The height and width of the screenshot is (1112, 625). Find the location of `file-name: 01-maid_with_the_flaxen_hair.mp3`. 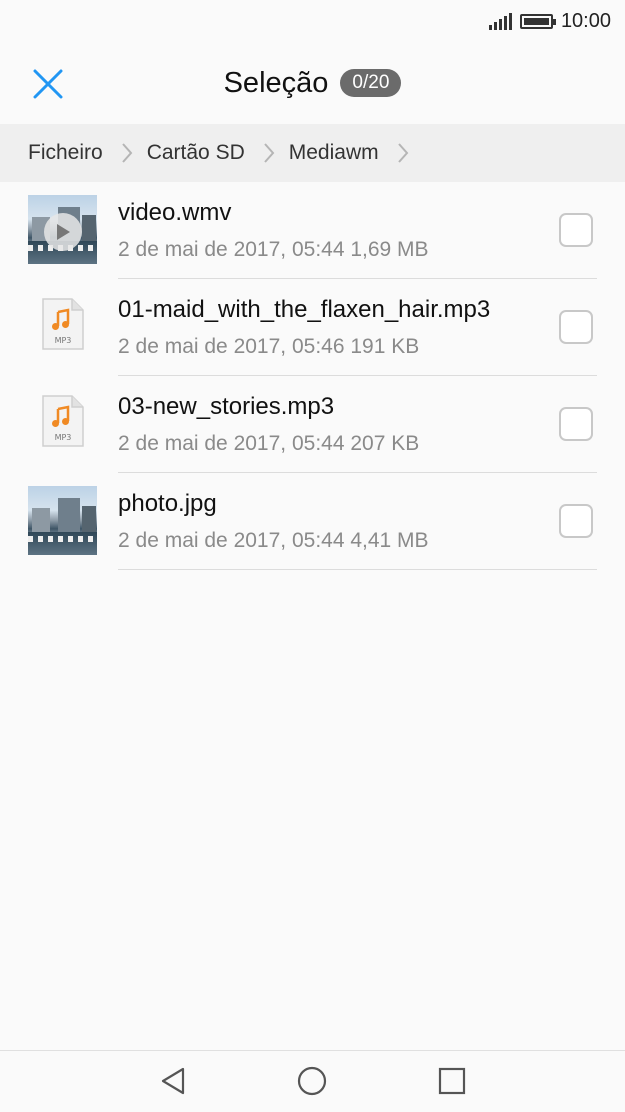

file-name: 01-maid_with_the_flaxen_hair.mp3 is located at coordinates (304, 309).